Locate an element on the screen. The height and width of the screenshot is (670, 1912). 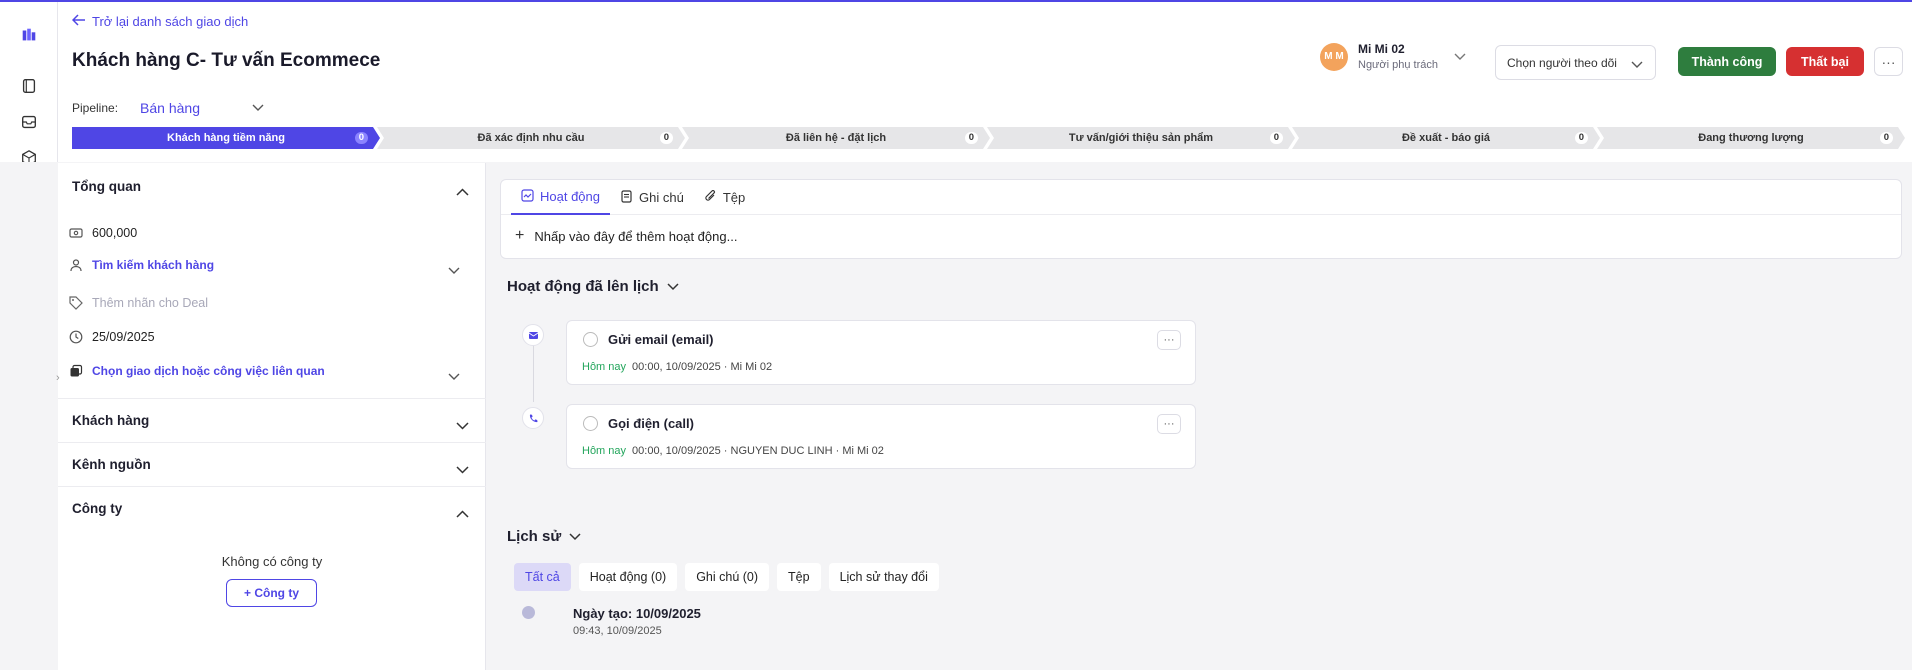
history-filter-activities: Hoạt động (0) is located at coordinates (628, 577).